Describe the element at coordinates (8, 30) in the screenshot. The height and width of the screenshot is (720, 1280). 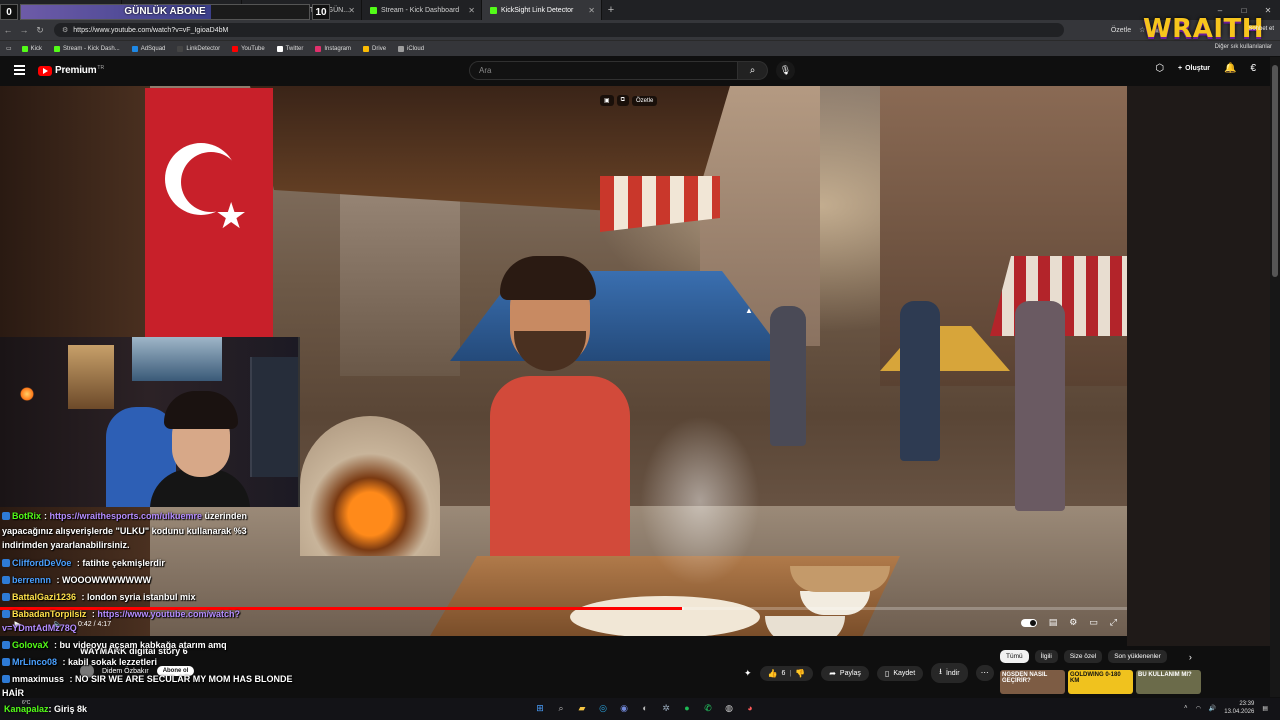
I see `back-icon: ←` at that location.